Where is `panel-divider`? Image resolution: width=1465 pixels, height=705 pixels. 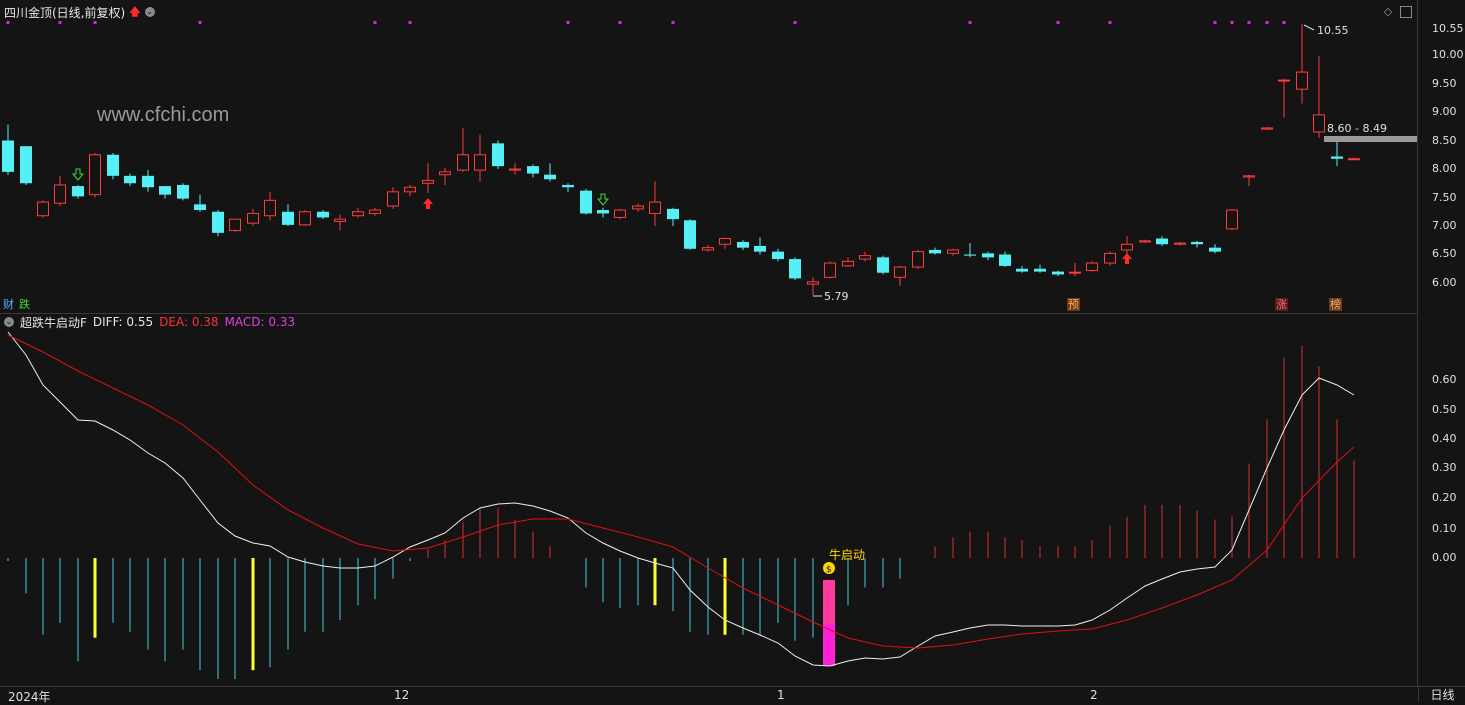 panel-divider is located at coordinates (708, 313).